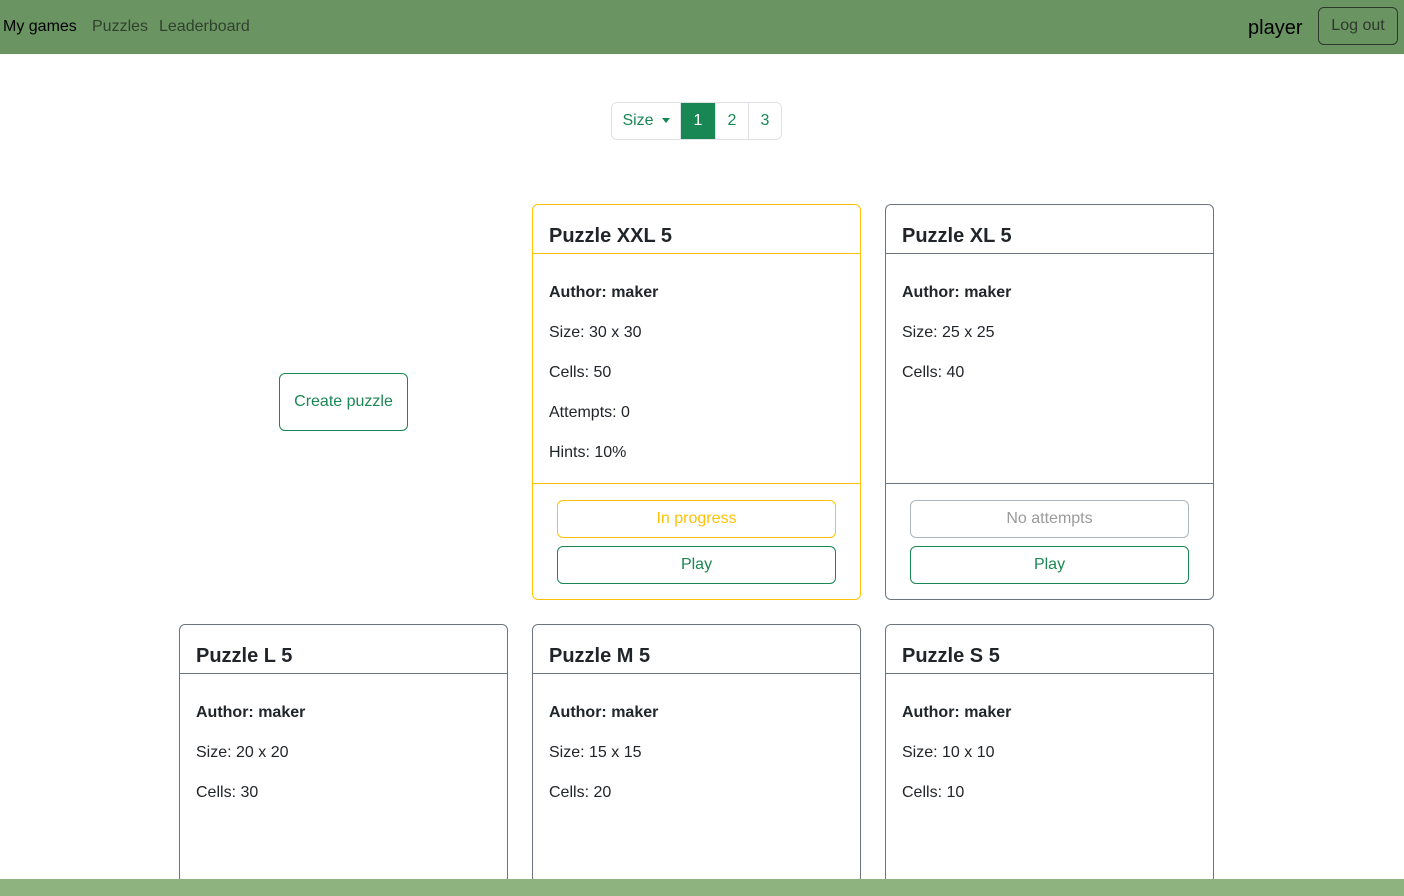  I want to click on card-header: Puzzle L 5, so click(343, 649).